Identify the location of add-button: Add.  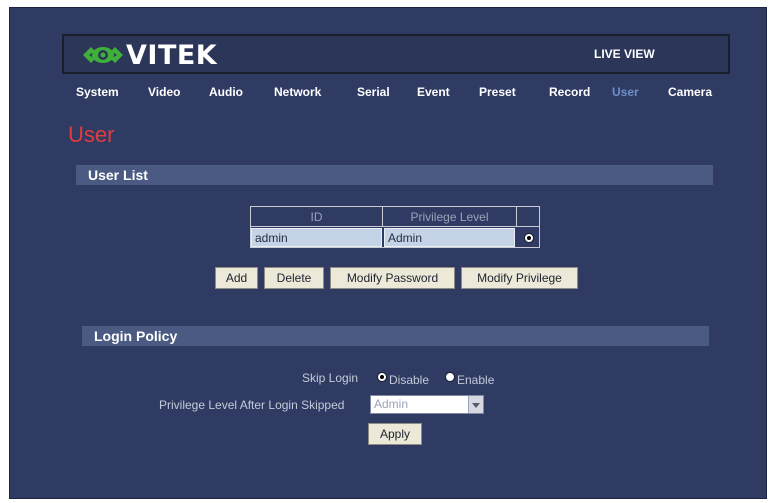
(236, 278).